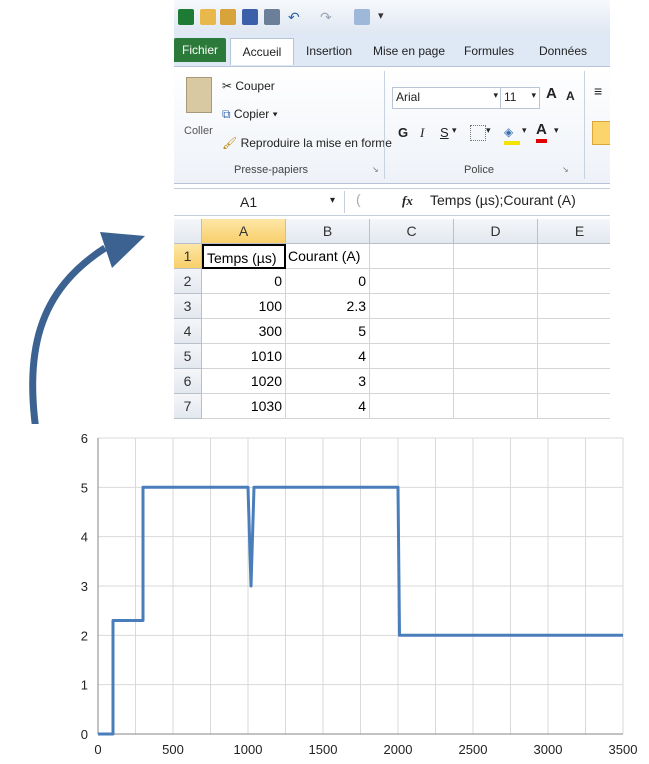  I want to click on y-tick-label: 6, so click(84, 438).